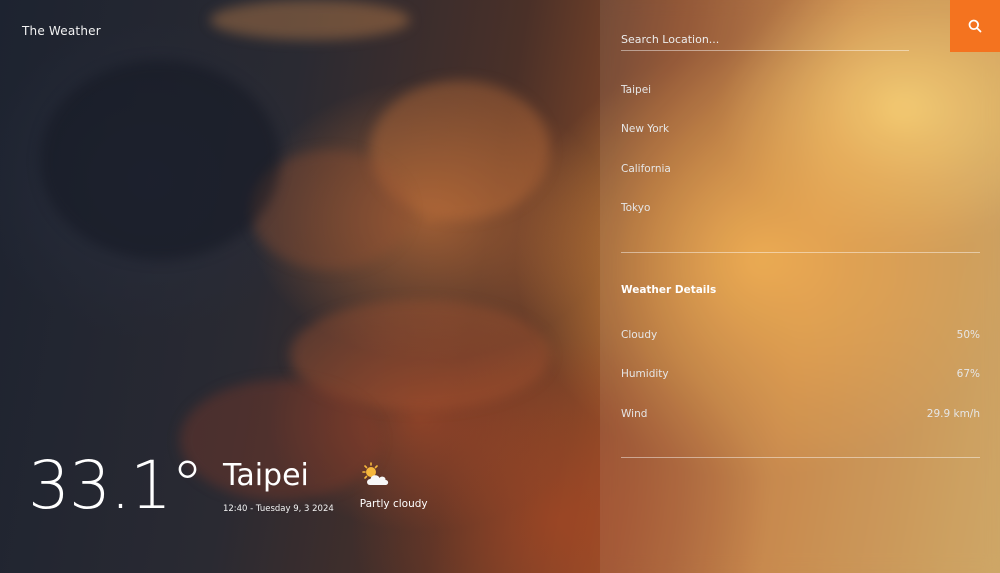  I want to click on location-item-california: California, so click(646, 182).